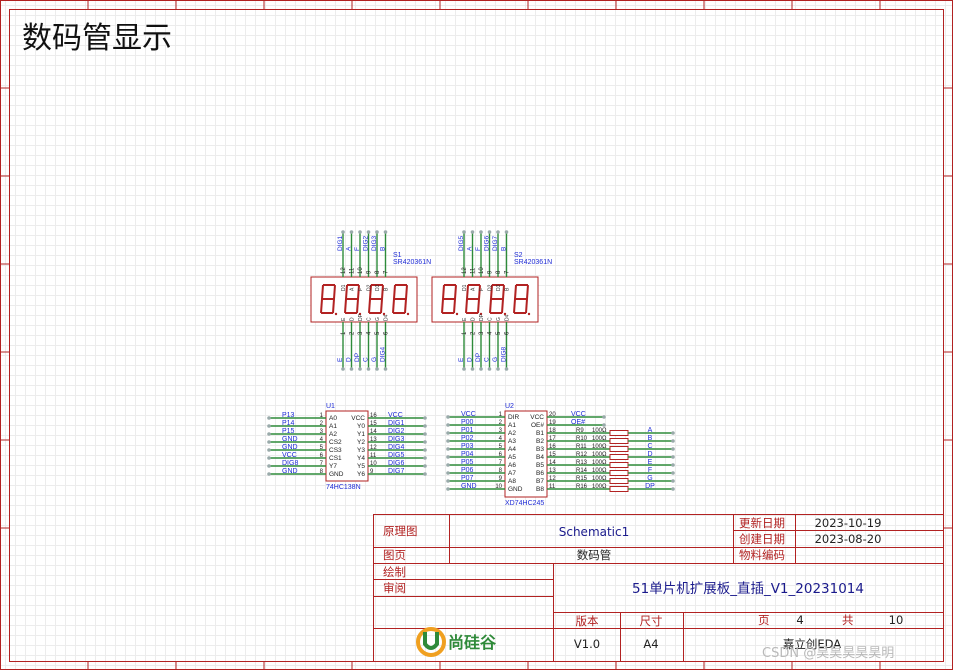 The height and width of the screenshot is (670, 953). I want to click on u1-right-pin: Y5, so click(361, 466).